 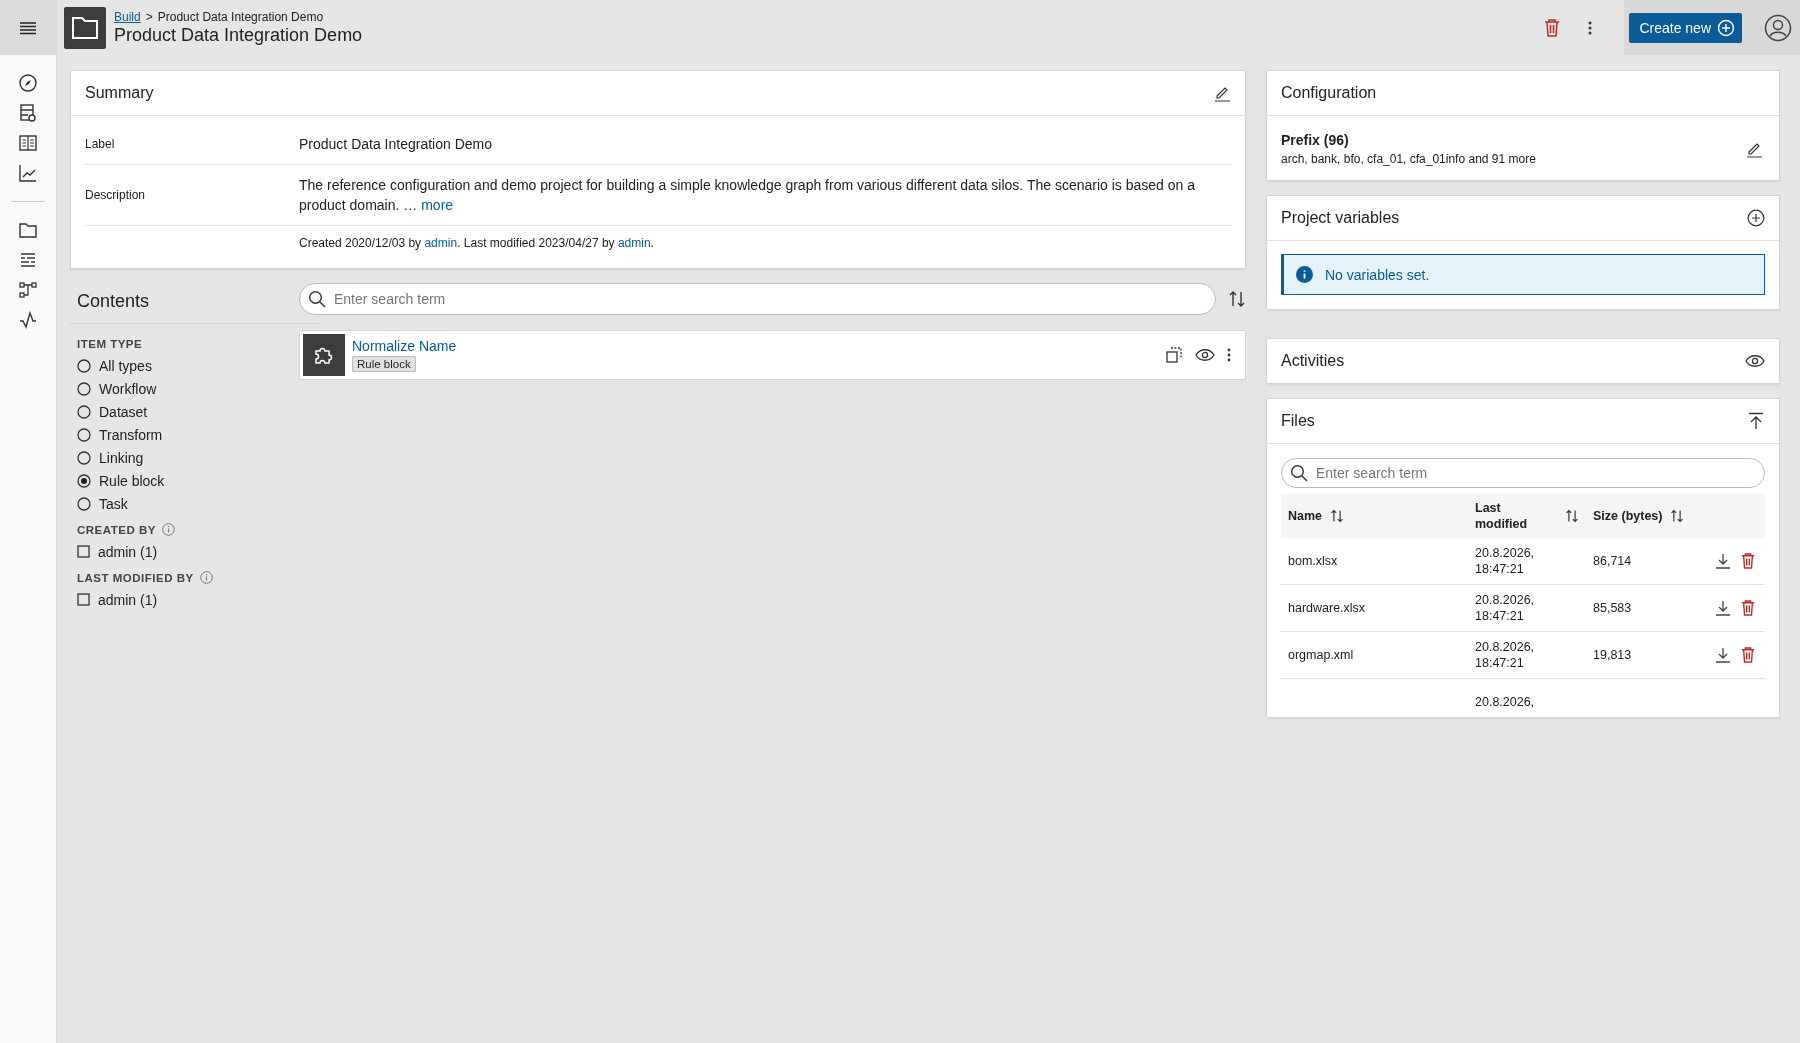 I want to click on create-new-button: Create new, so click(x=1685, y=27).